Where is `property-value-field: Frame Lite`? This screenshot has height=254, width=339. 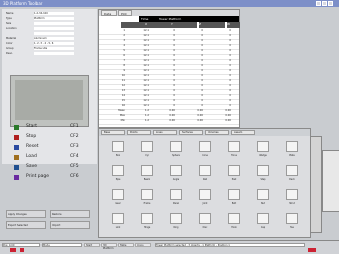
property-value-field: Frame Lite is located at coordinates (54, 48).